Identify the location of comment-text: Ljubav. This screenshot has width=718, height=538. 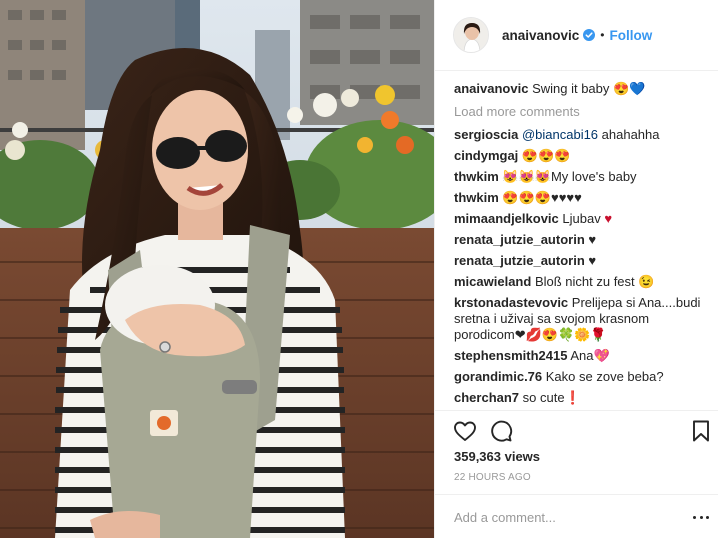
(581, 218).